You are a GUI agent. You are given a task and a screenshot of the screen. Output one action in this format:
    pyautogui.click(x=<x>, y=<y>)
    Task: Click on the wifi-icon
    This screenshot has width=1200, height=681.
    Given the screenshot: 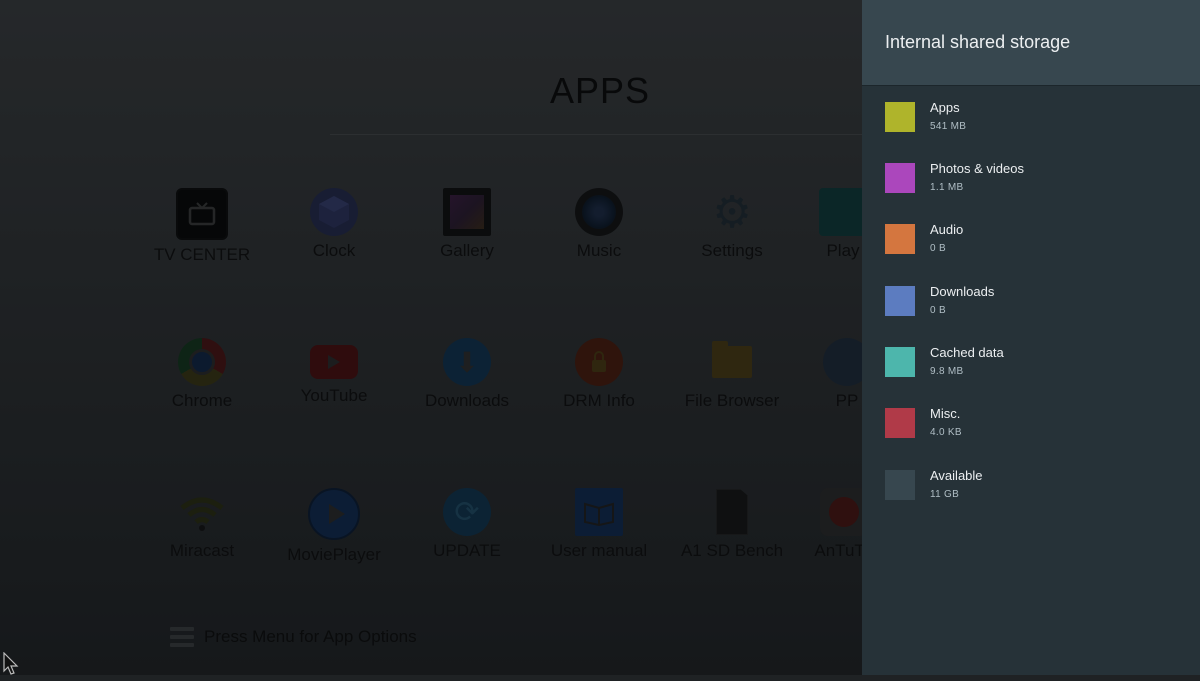 What is the action you would take?
    pyautogui.click(x=202, y=512)
    